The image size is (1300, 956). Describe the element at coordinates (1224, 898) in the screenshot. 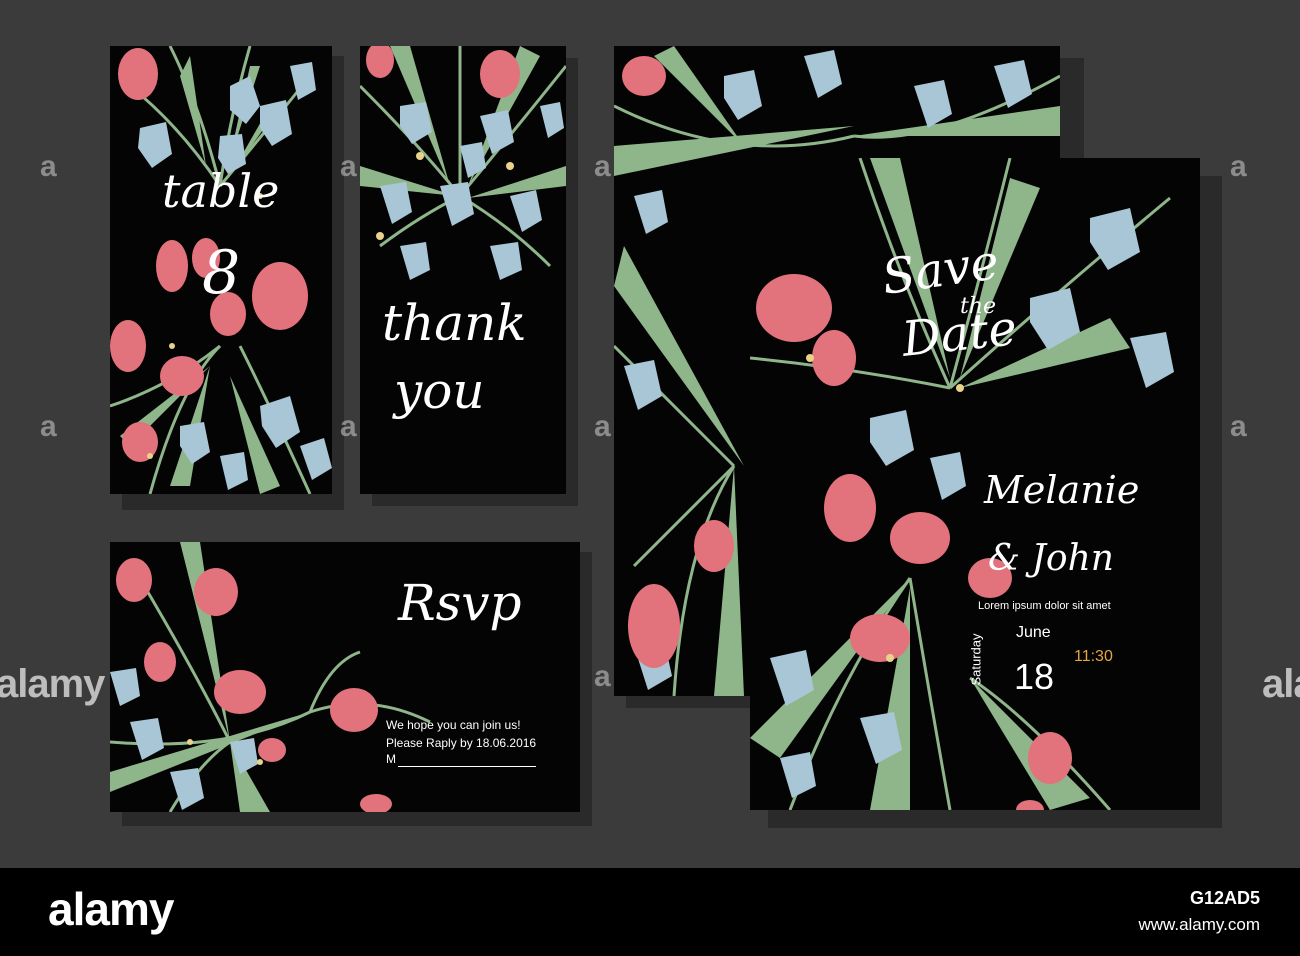

I see `image-id: G12AD5` at that location.